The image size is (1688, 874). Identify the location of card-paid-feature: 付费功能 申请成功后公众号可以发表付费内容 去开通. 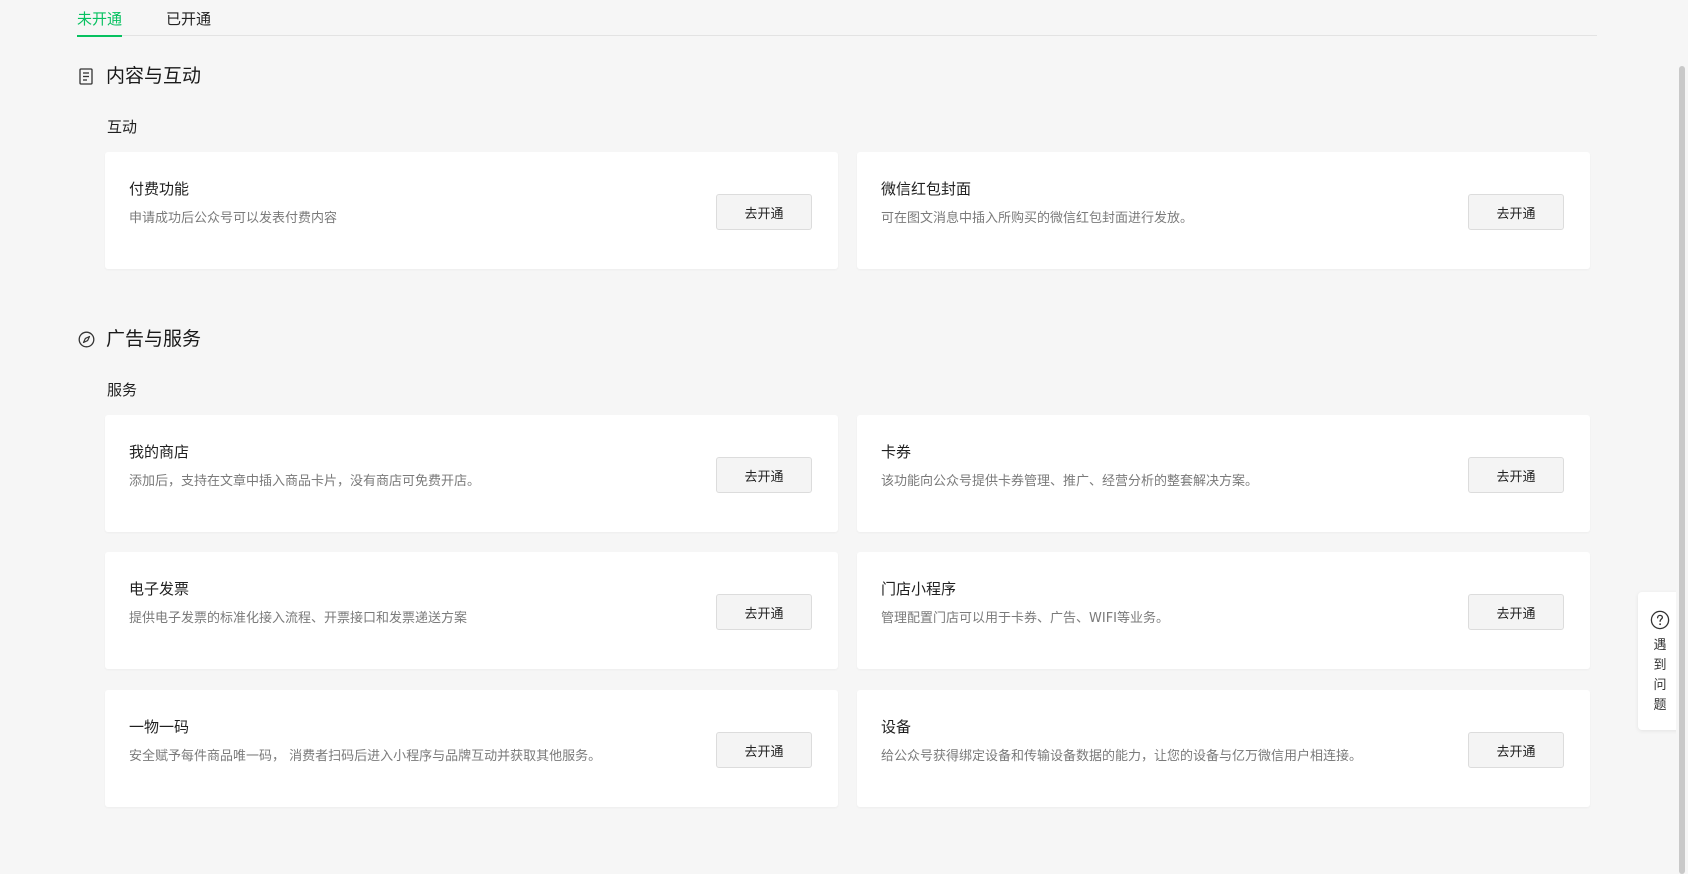
(471, 210).